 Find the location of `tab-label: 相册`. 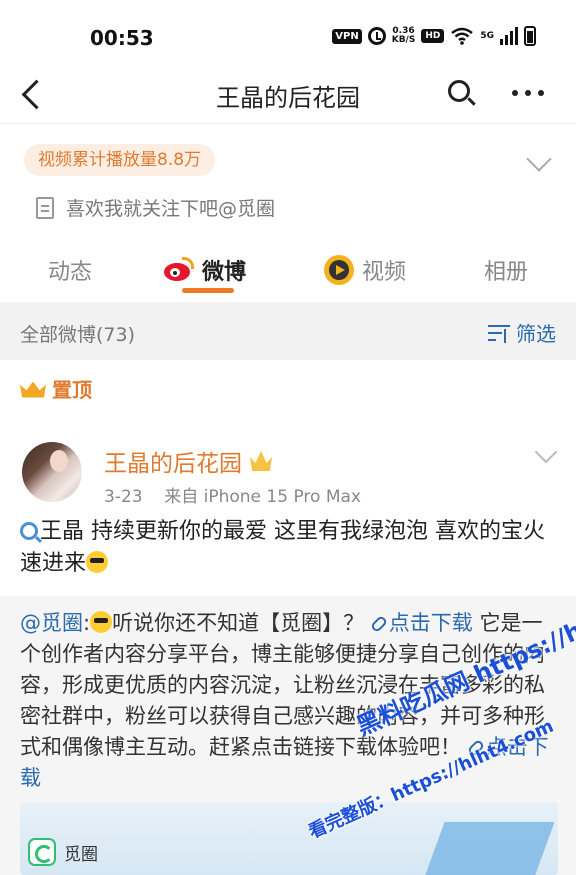

tab-label: 相册 is located at coordinates (506, 272).